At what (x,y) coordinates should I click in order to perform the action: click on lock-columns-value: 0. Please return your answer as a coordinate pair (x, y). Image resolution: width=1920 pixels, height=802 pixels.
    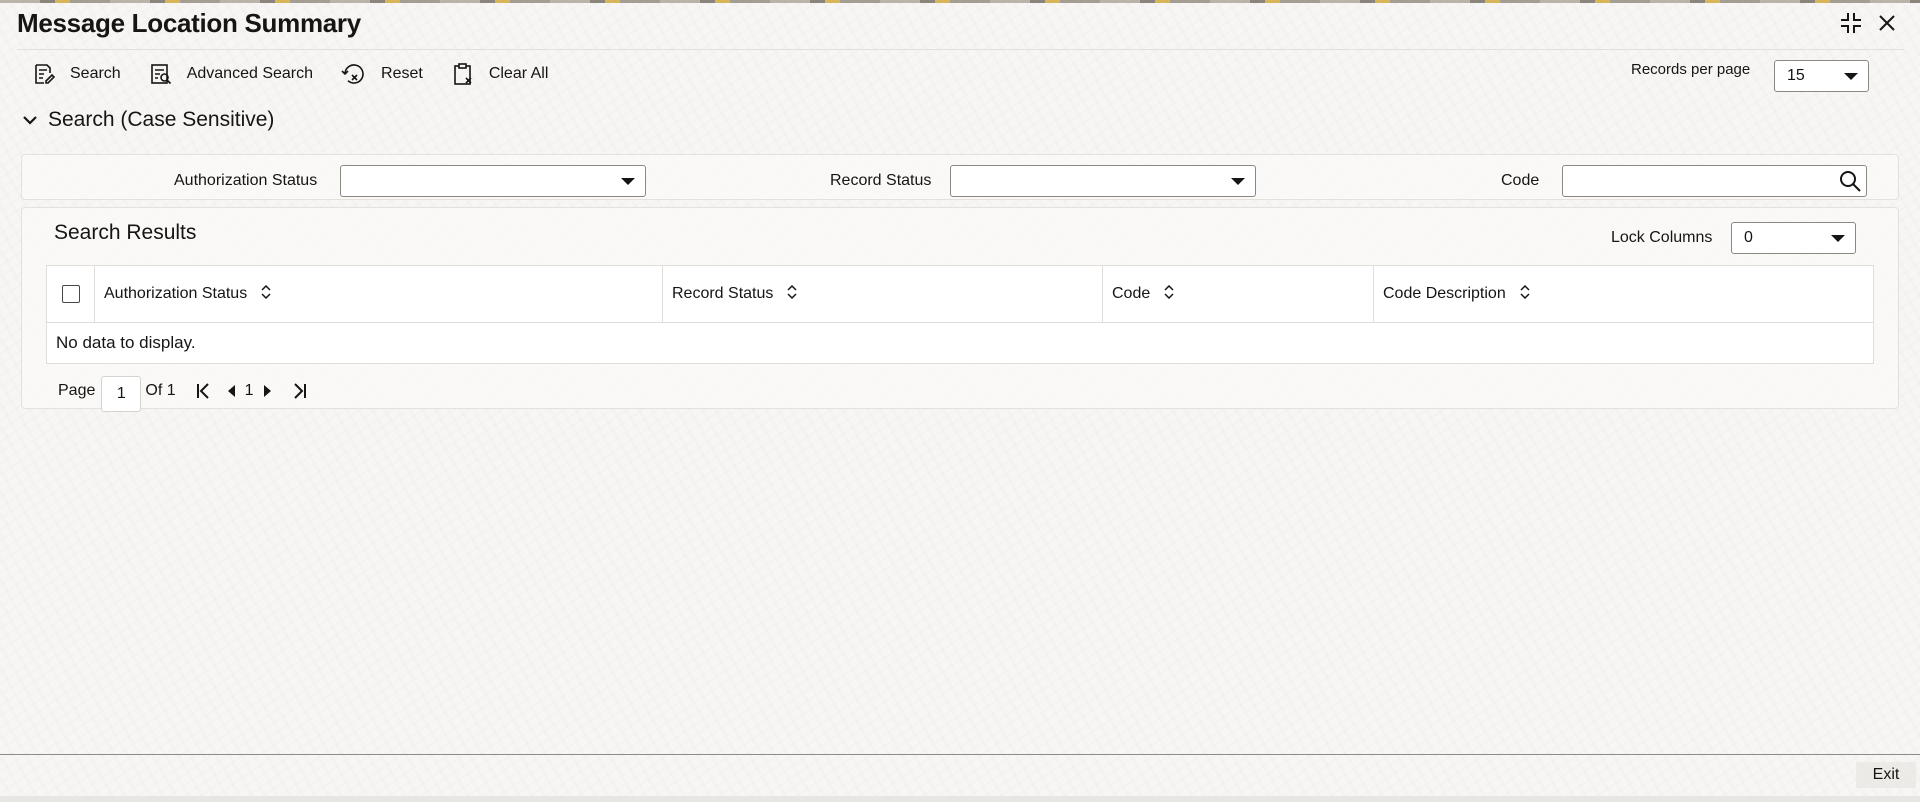
    Looking at the image, I should click on (1748, 237).